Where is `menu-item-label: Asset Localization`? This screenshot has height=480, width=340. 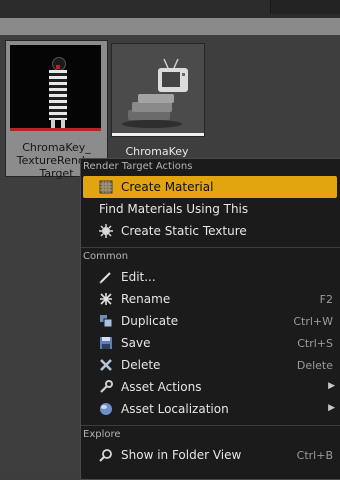
menu-item-label: Asset Localization is located at coordinates (175, 409).